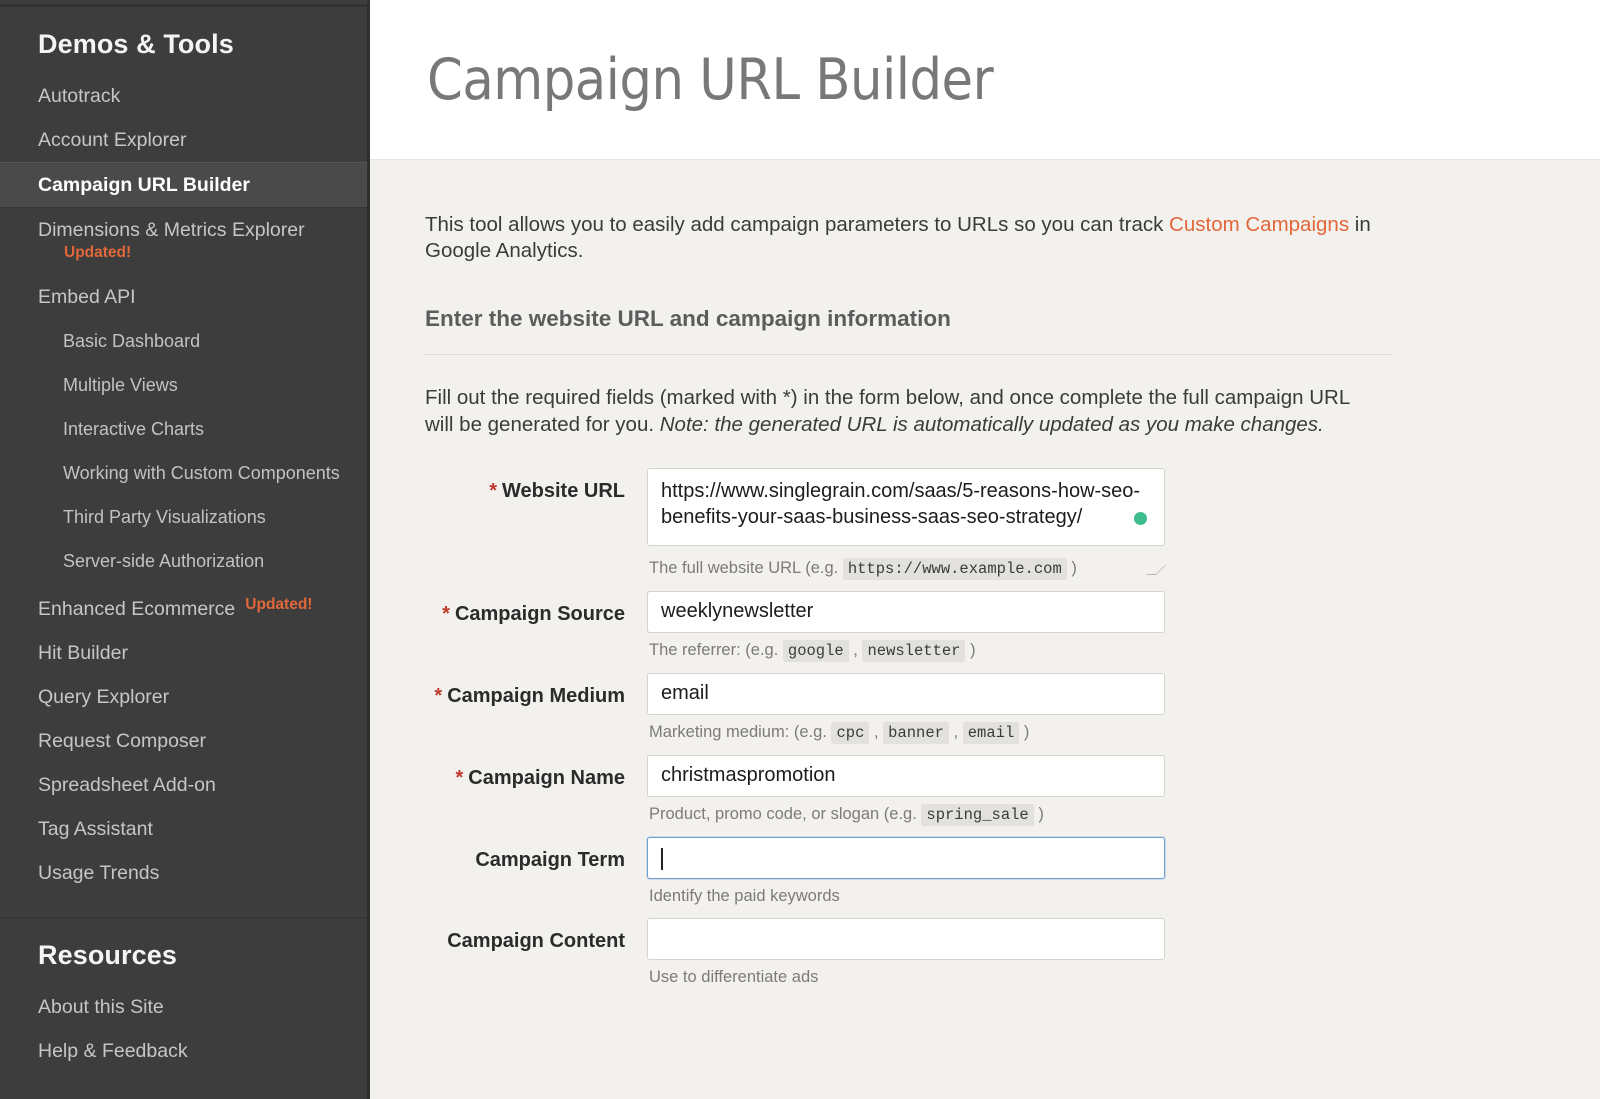 This screenshot has height=1099, width=1600. What do you see at coordinates (183, 1007) in the screenshot?
I see `sidebar-resource-about-this-site: About this Site` at bounding box center [183, 1007].